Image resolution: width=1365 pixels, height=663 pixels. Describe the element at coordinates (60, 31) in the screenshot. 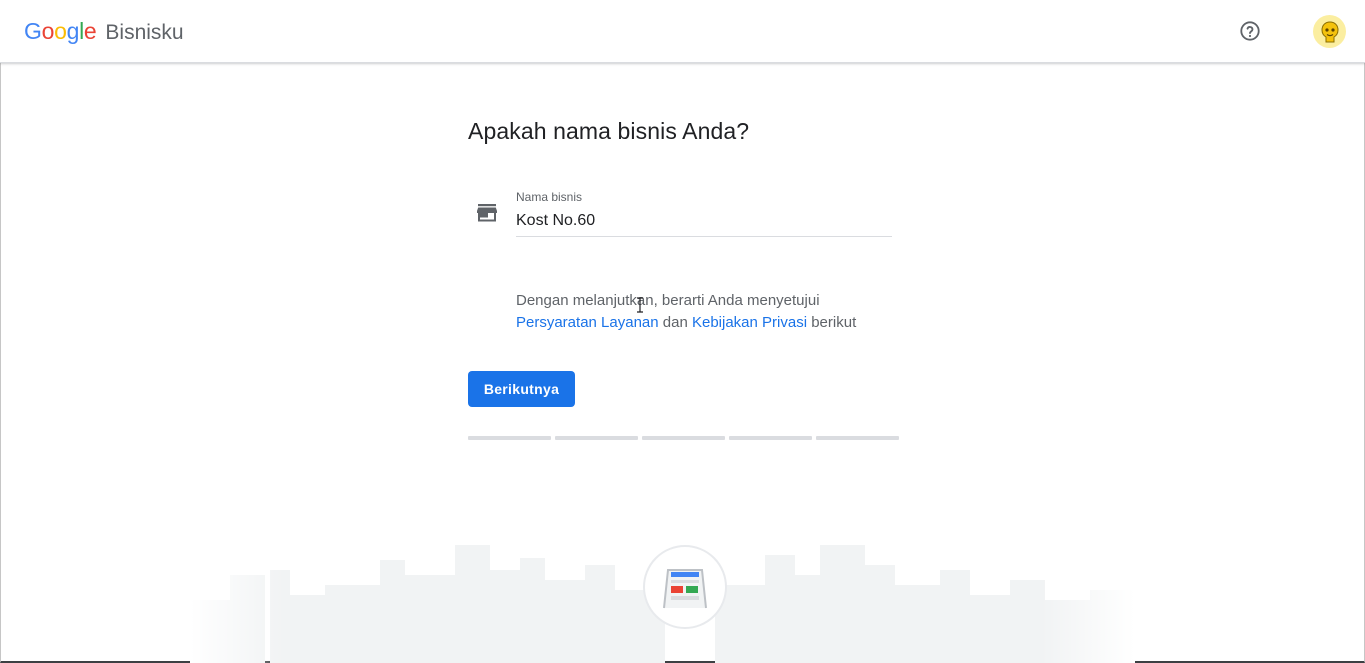

I see `google-wordmark: Google` at that location.